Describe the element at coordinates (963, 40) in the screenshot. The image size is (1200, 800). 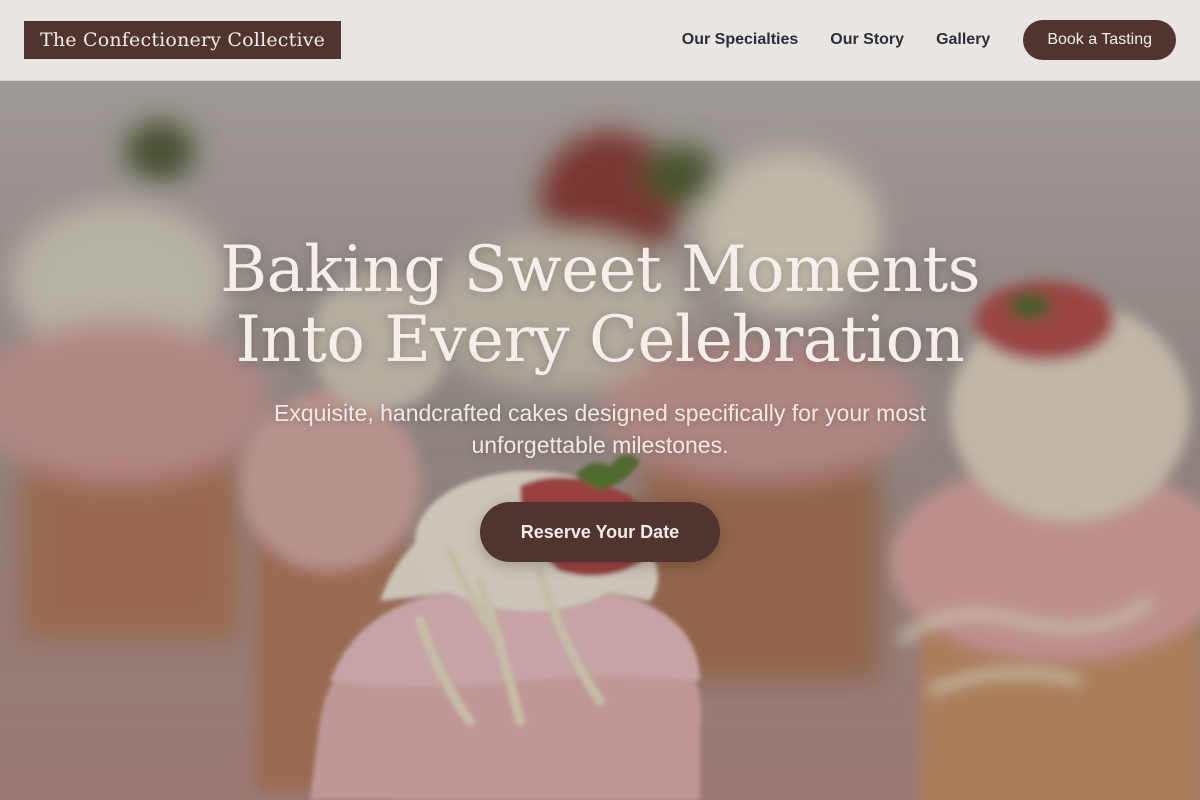
I see `nav-link-gallery: Gallery` at that location.